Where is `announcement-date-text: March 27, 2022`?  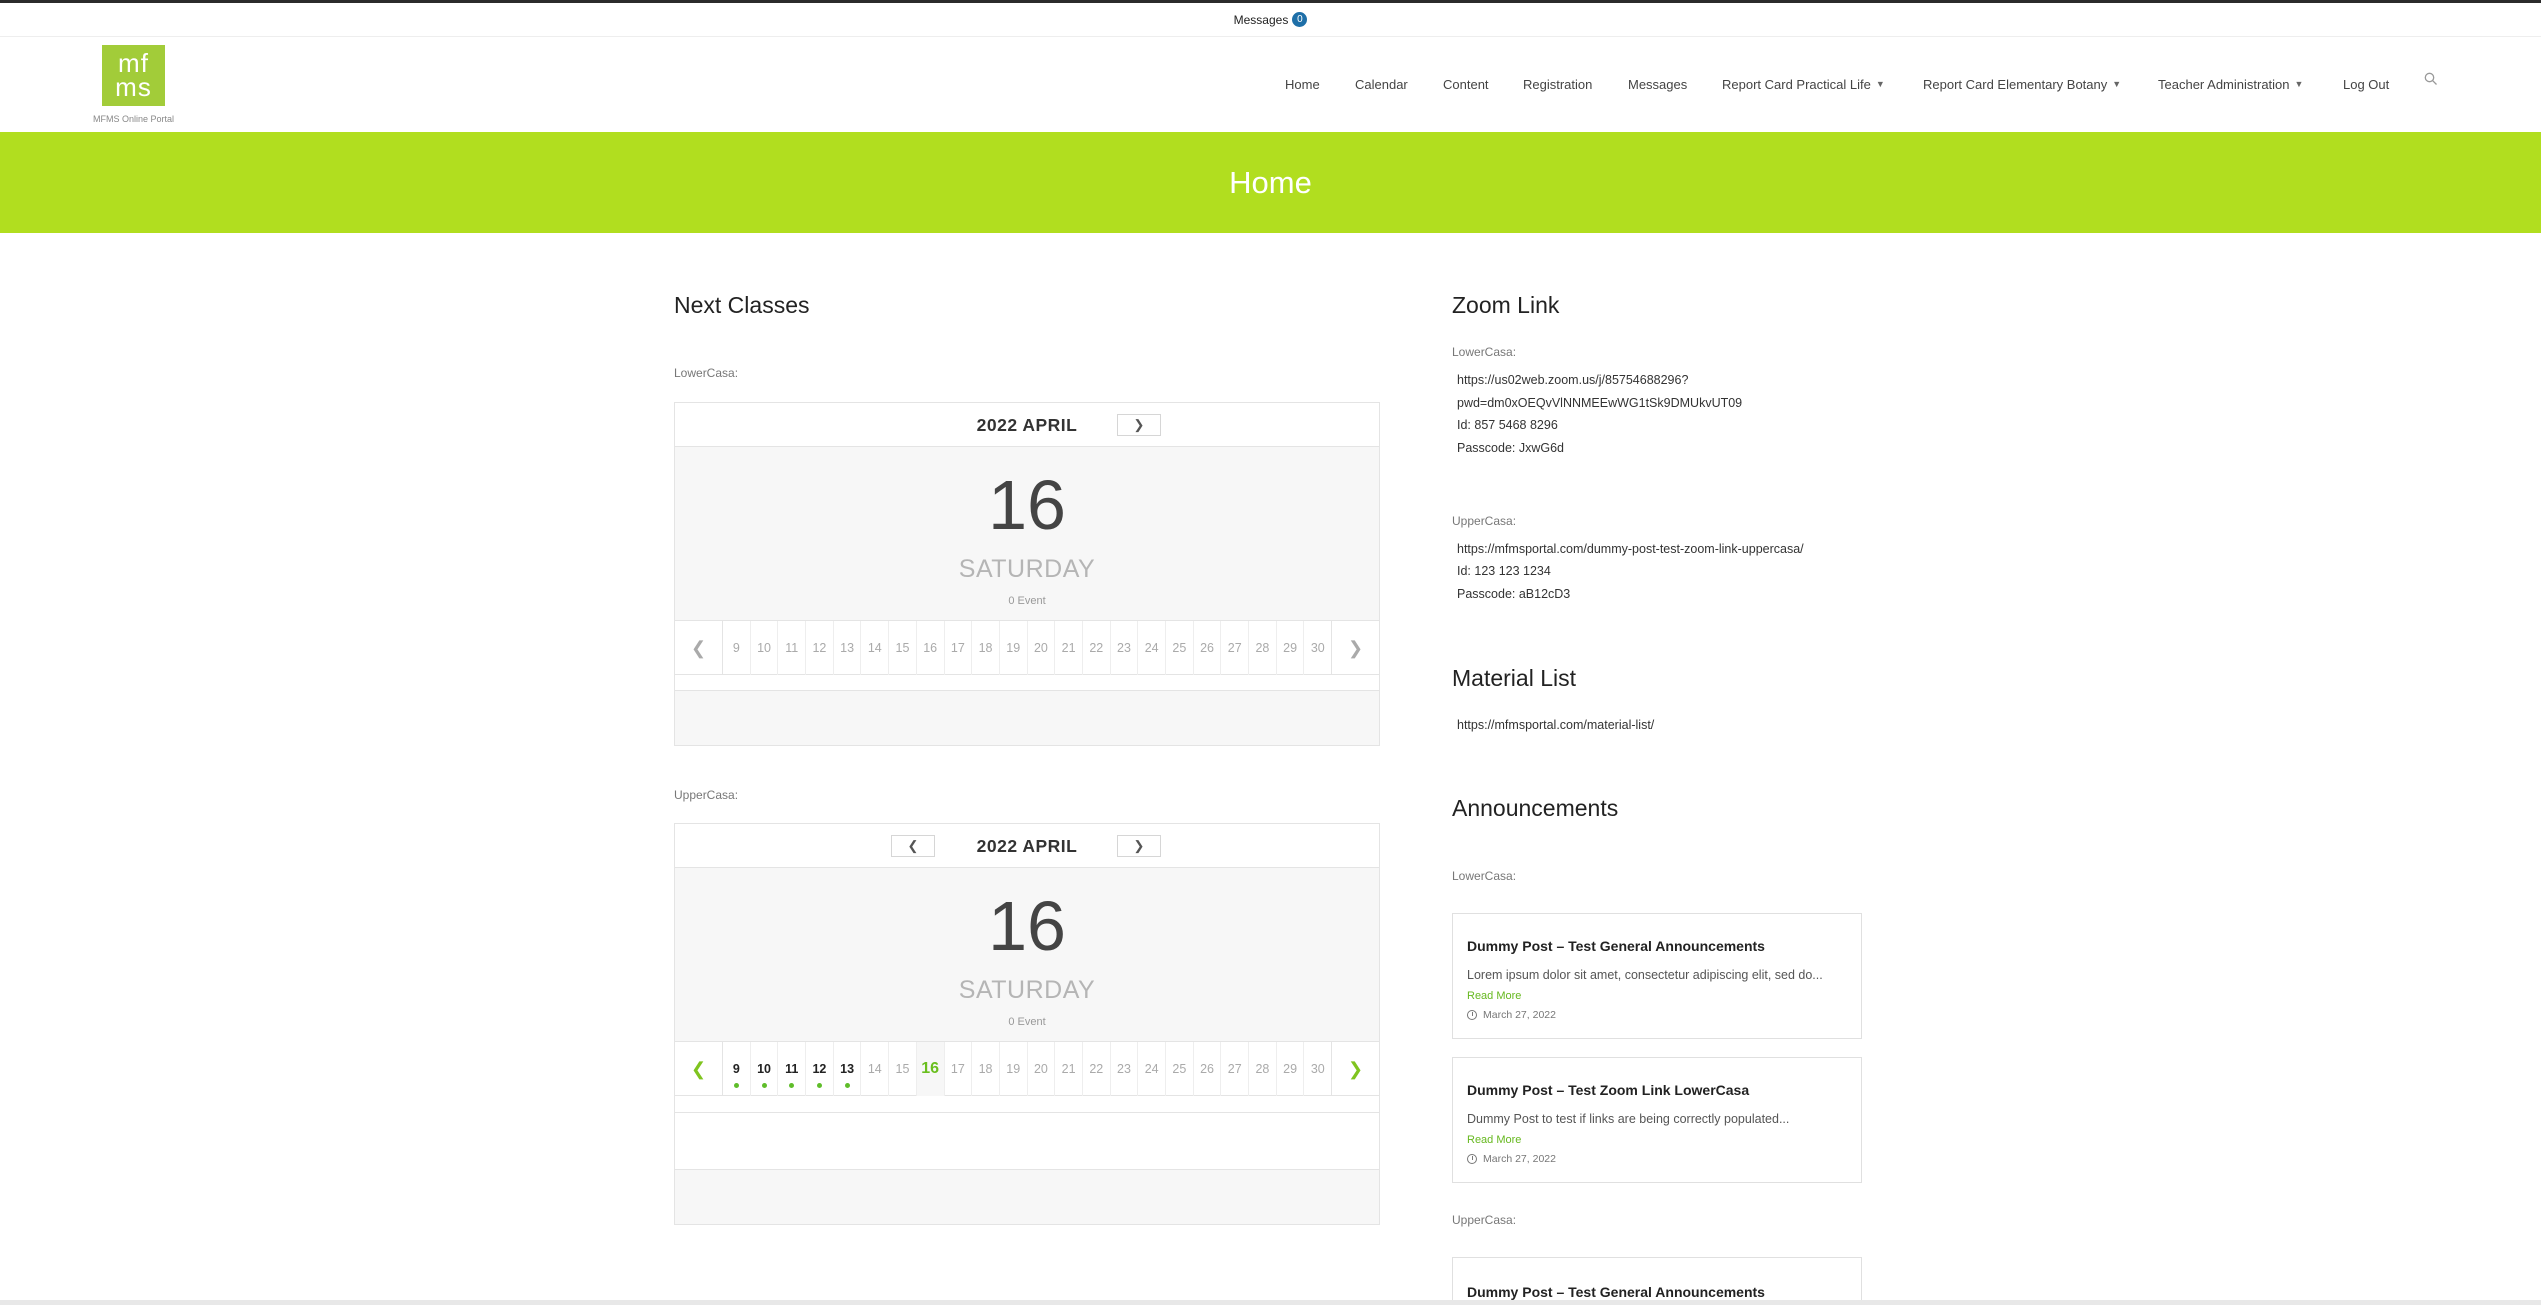 announcement-date-text: March 27, 2022 is located at coordinates (1519, 1159).